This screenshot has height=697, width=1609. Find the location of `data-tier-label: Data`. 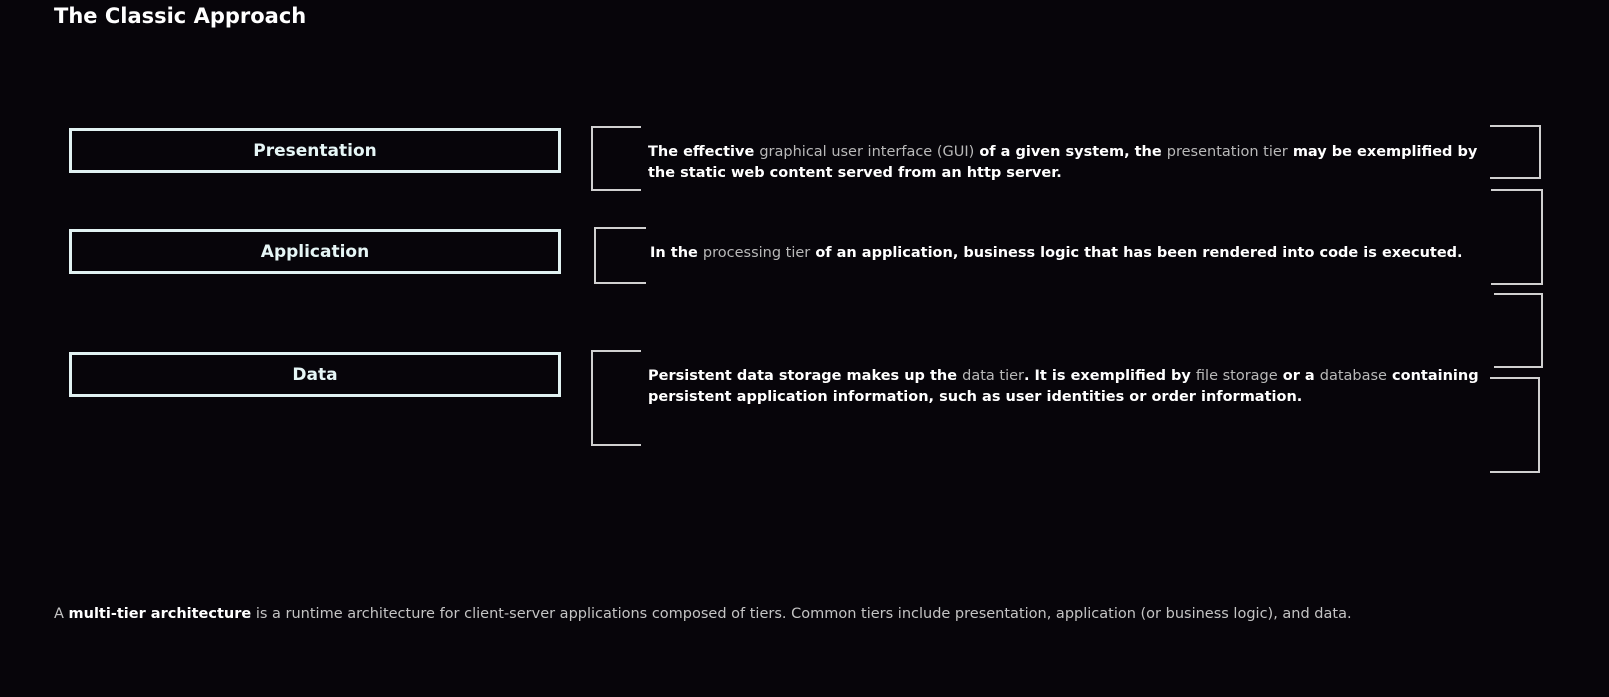

data-tier-label: Data is located at coordinates (315, 374).